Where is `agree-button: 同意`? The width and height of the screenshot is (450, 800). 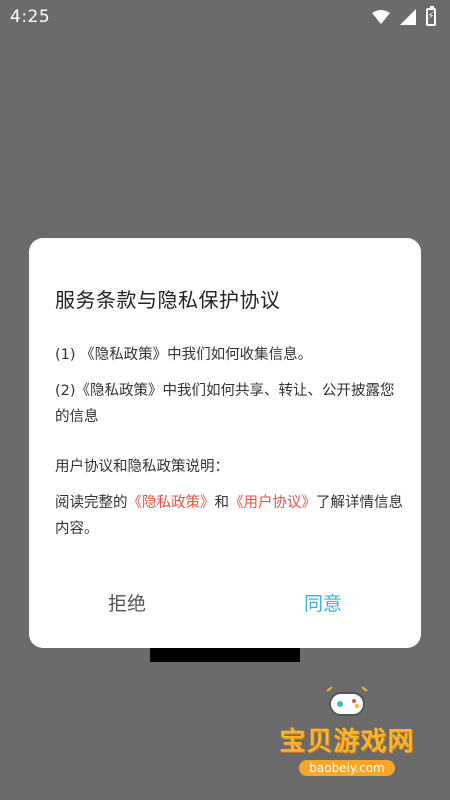 agree-button: 同意 is located at coordinates (323, 602).